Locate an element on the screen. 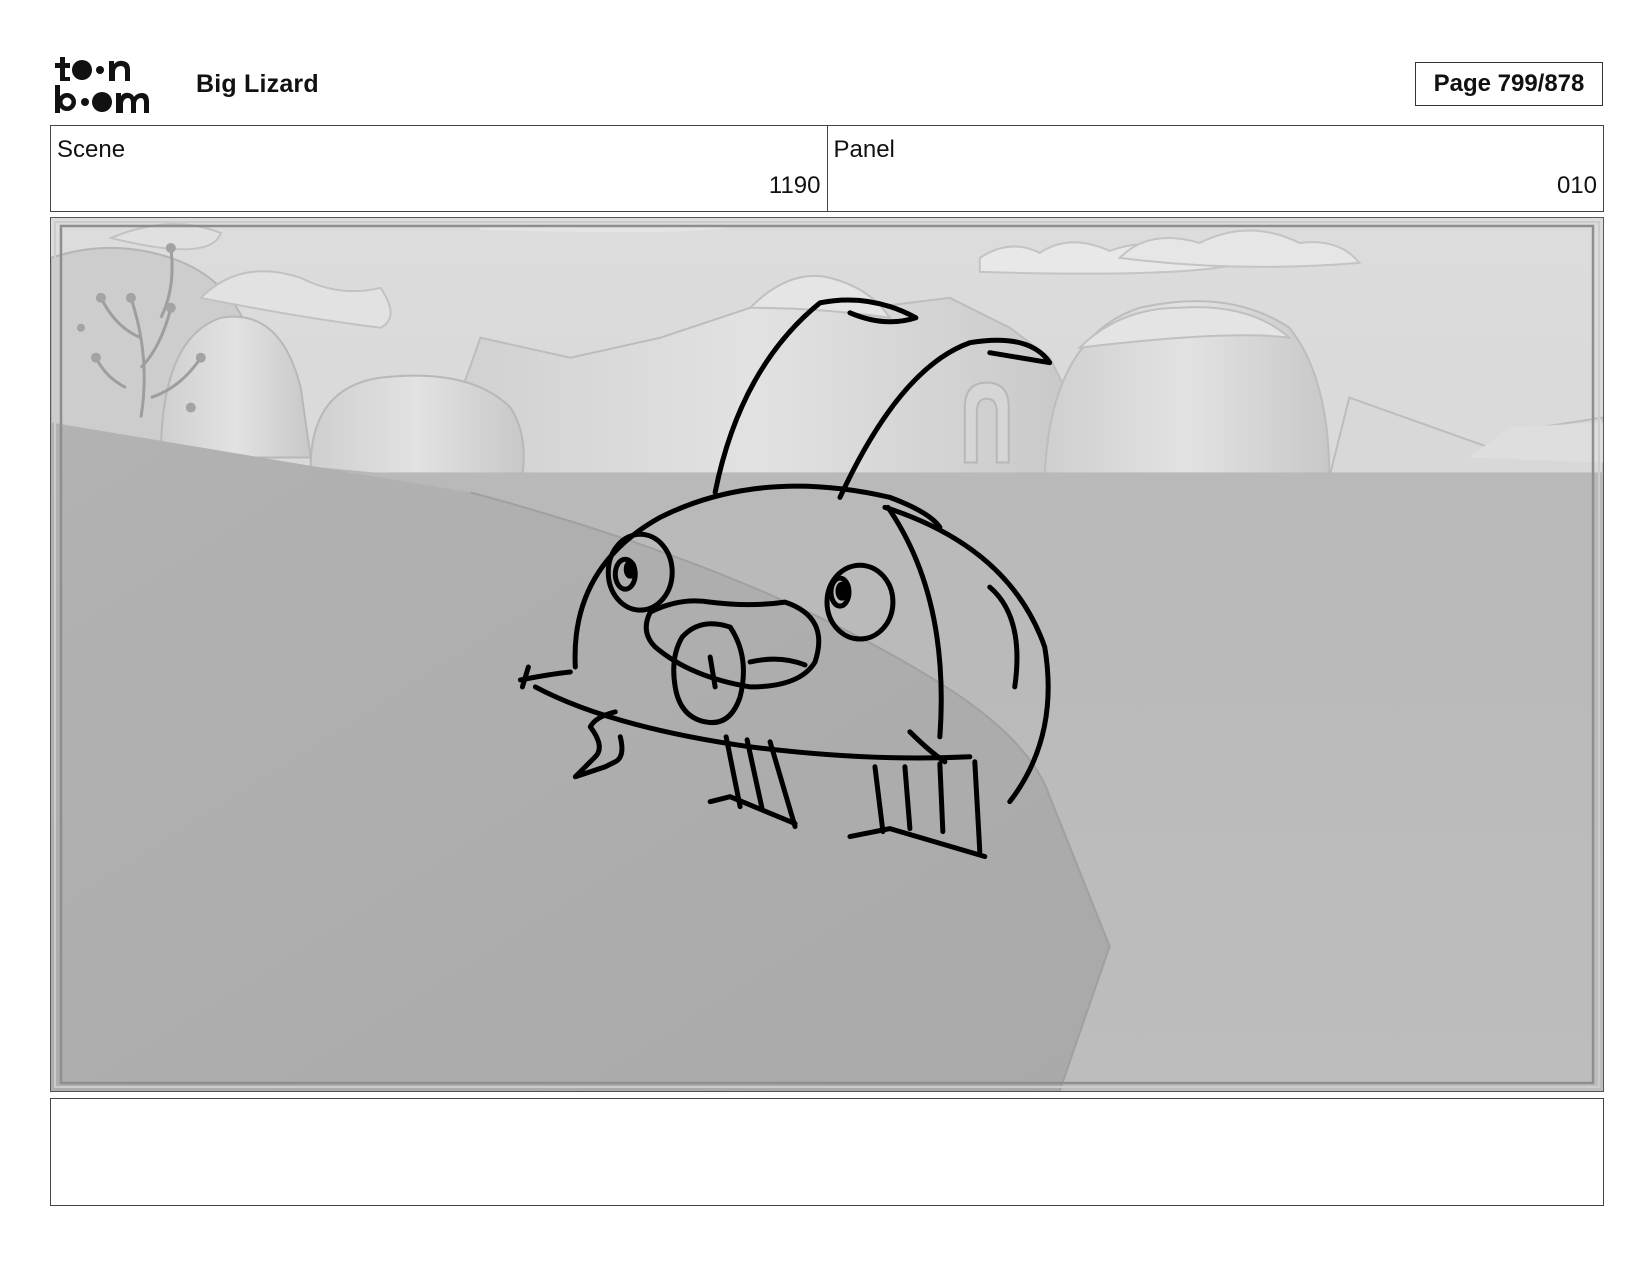  scene-cell: Scene 1190 is located at coordinates (439, 168).